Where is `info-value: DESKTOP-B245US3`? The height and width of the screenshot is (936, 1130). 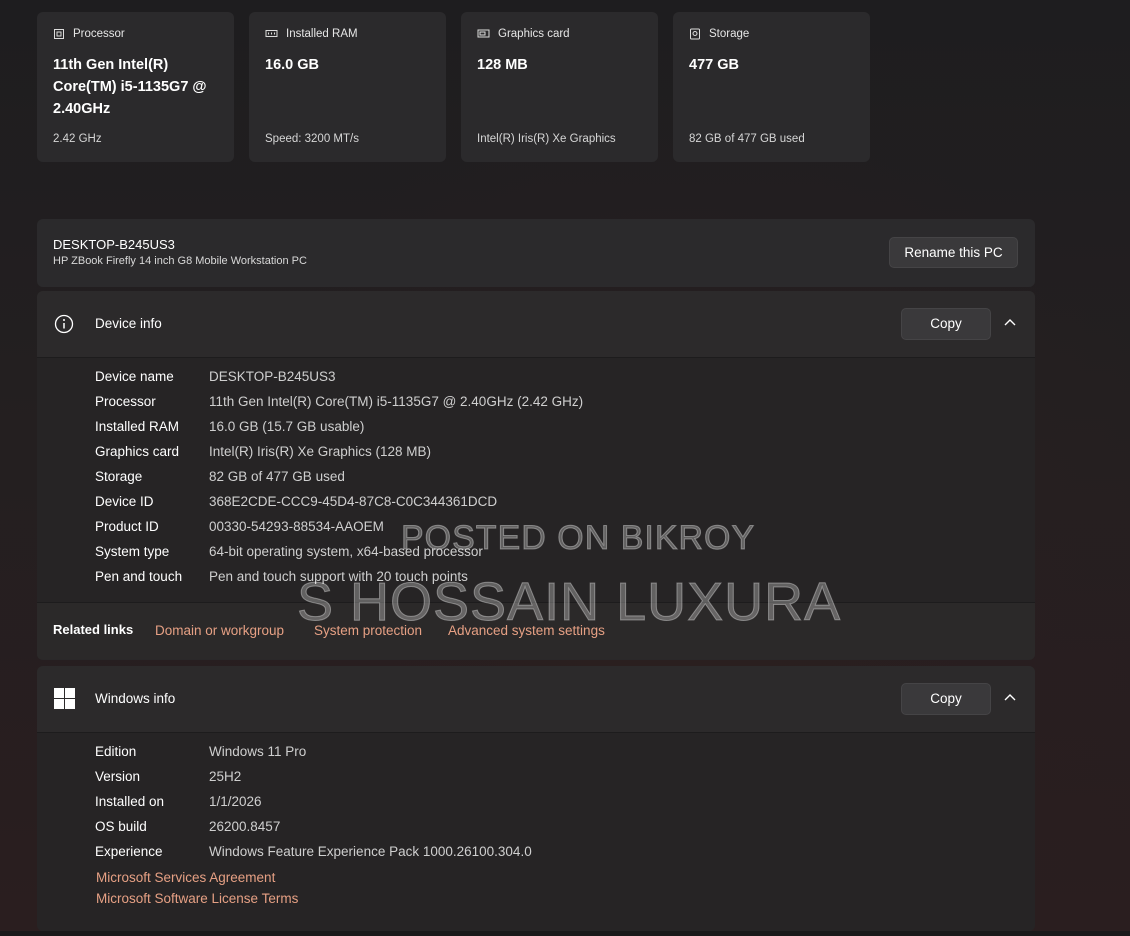
info-value: DESKTOP-B245US3 is located at coordinates (272, 376).